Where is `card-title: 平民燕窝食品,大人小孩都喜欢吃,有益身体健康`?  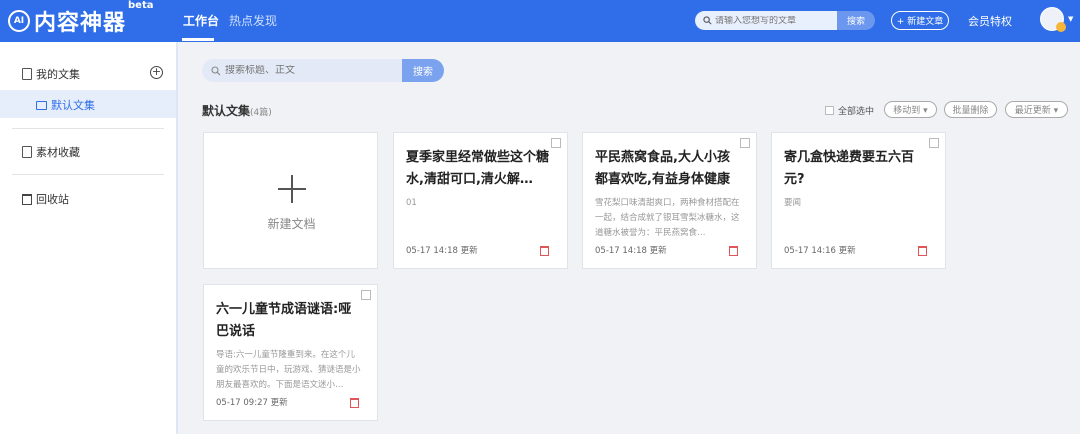
card-title: 平民燕窝食品,大人小孩都喜欢吃,有益身体健康 is located at coordinates (662, 168).